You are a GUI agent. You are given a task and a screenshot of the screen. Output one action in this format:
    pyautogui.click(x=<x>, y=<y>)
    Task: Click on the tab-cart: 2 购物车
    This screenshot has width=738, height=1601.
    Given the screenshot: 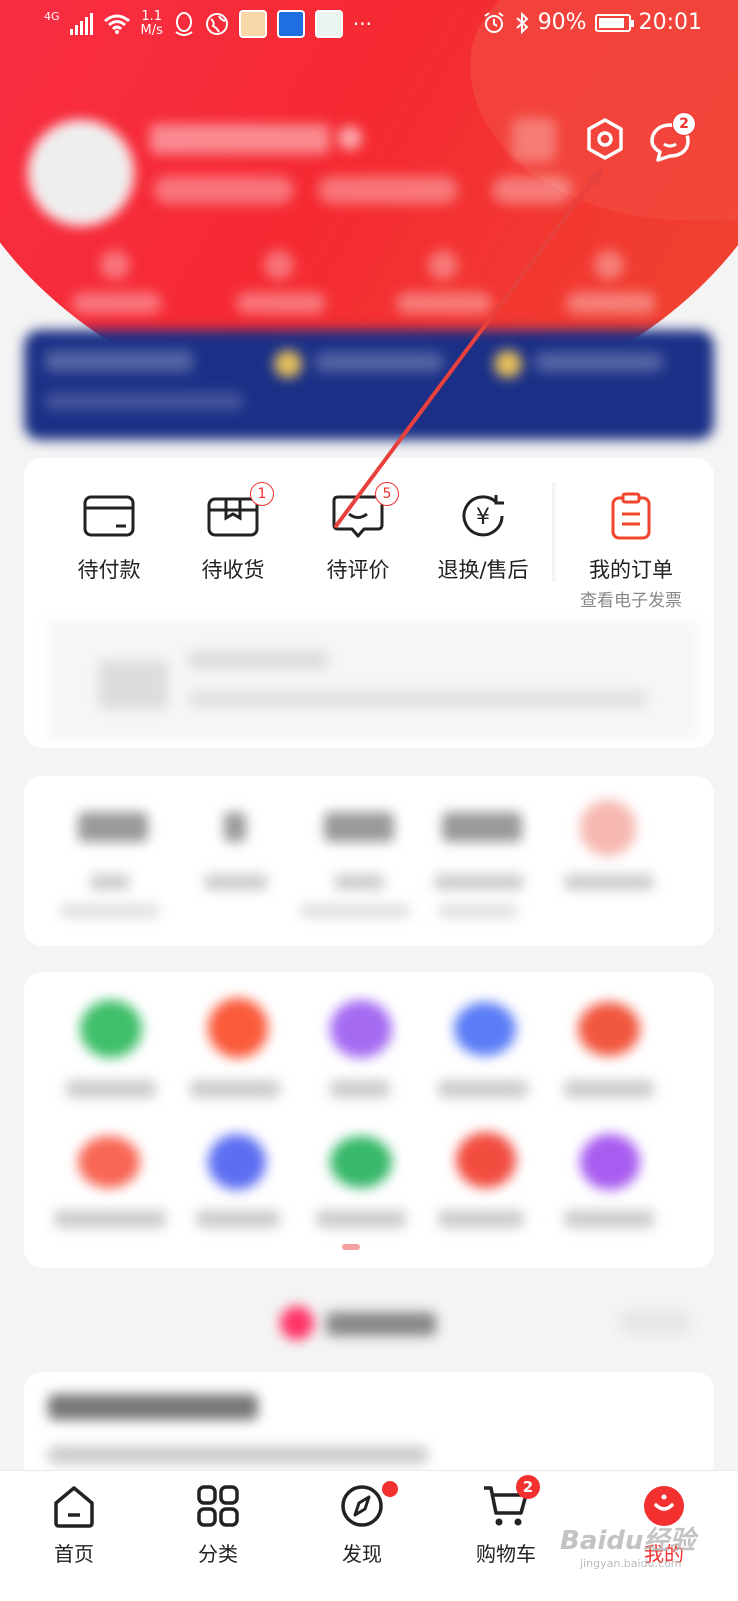 What is the action you would take?
    pyautogui.click(x=506, y=1521)
    